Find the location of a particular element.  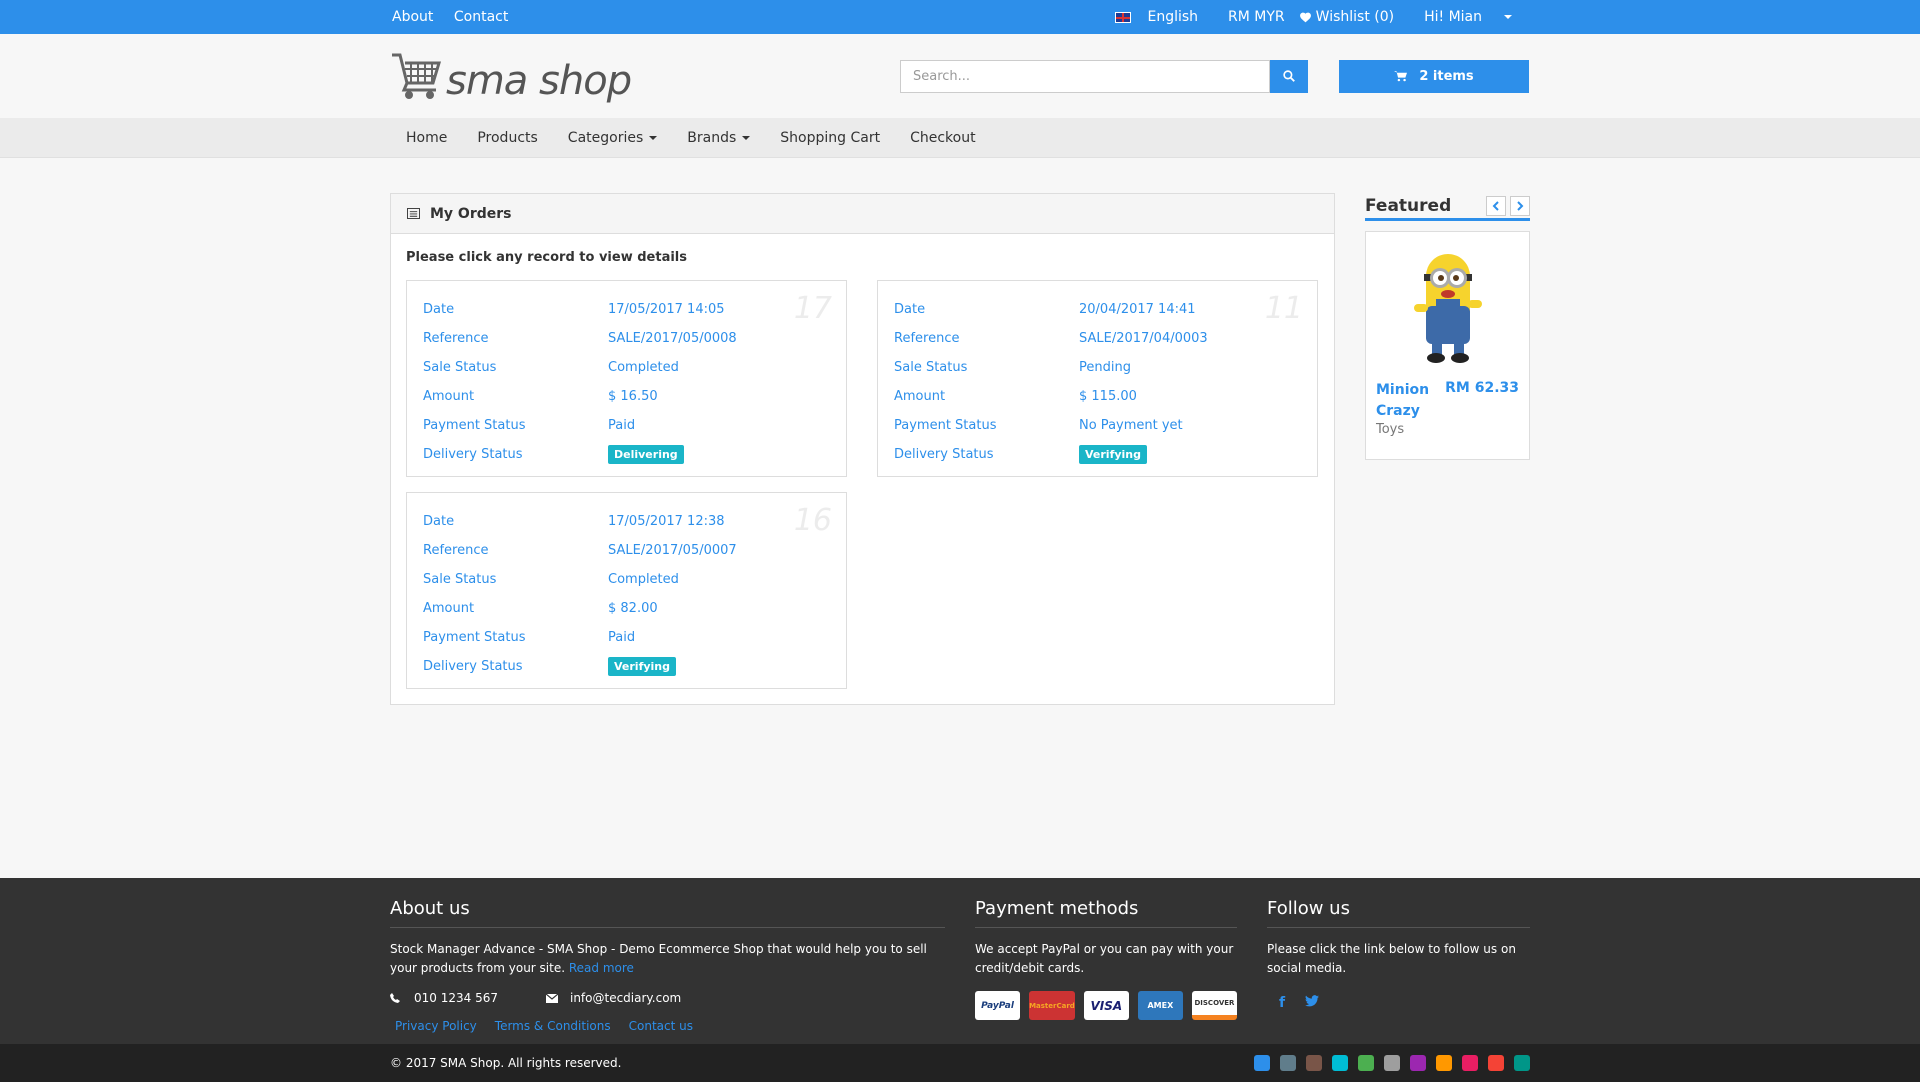

date-value: 20/04/2017 14:41 is located at coordinates (1137, 309).